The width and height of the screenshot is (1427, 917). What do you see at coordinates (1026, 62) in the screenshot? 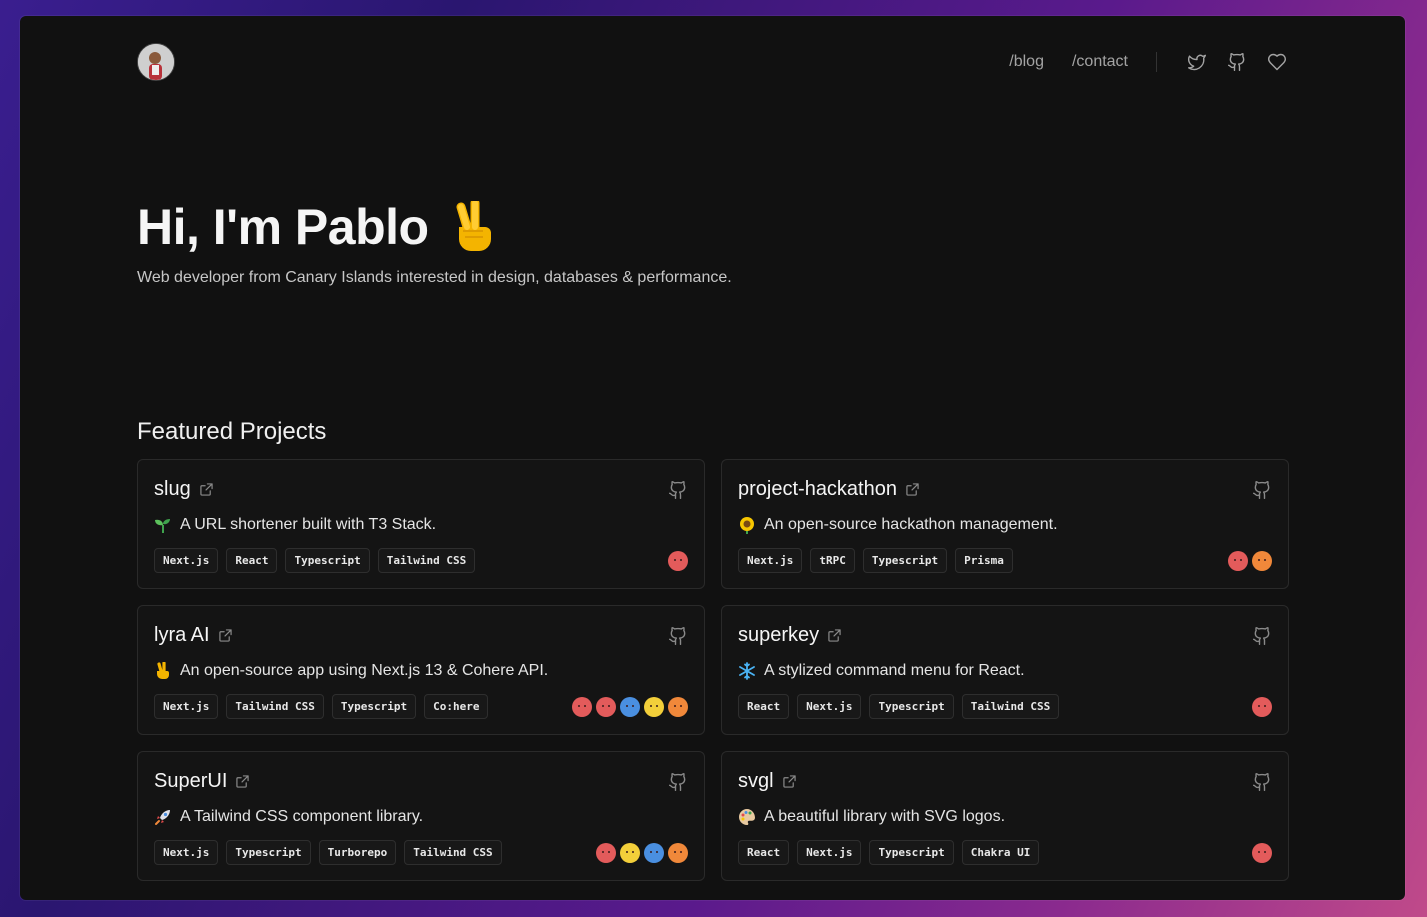
I see `nav-link-blog: /blog` at bounding box center [1026, 62].